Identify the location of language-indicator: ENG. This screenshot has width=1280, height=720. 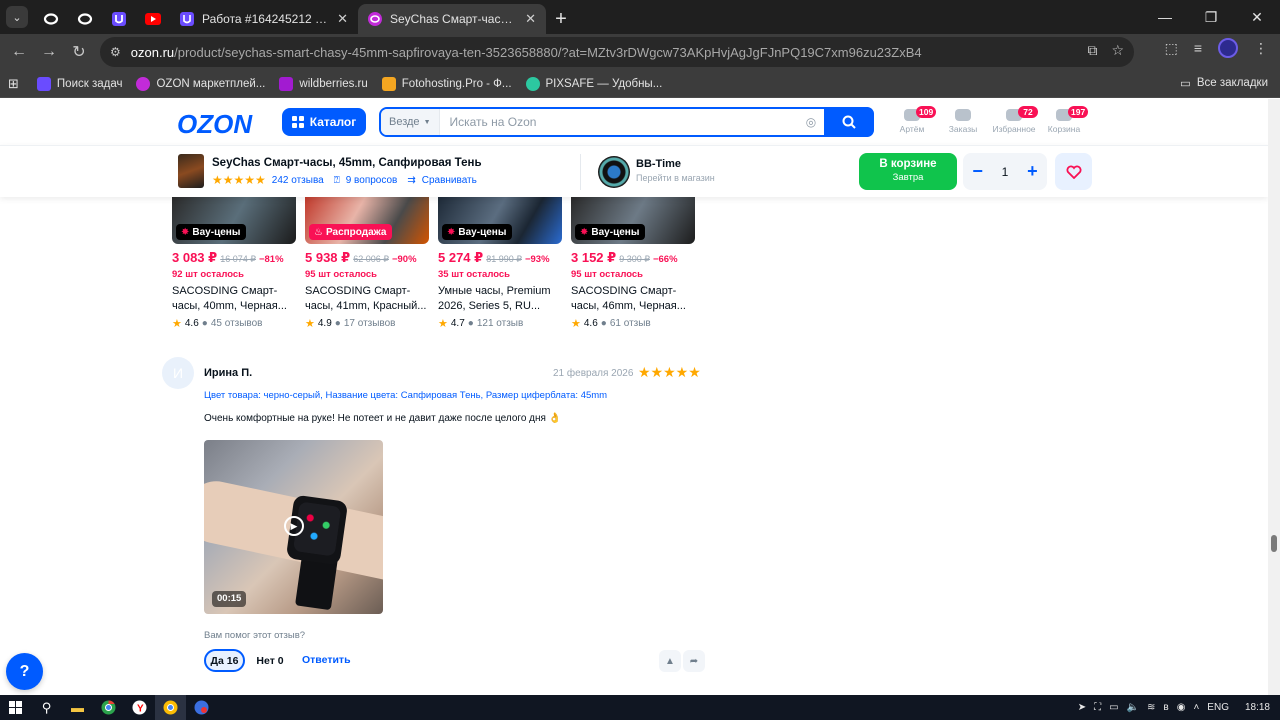
(1218, 707).